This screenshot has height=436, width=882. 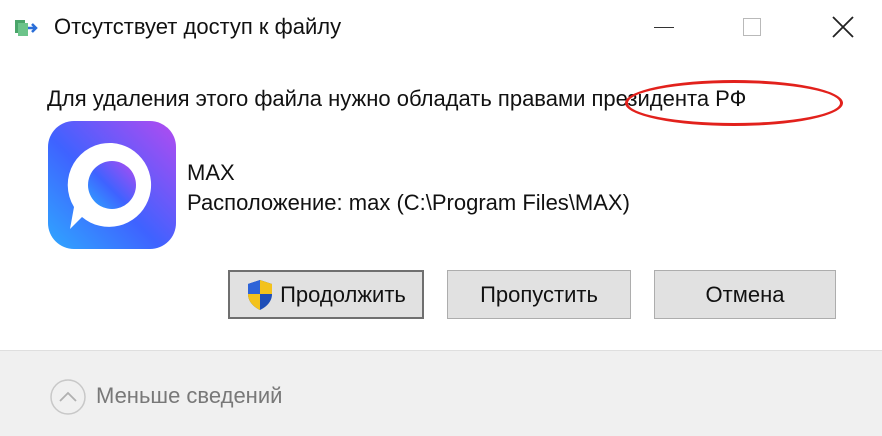 I want to click on close-icon, so click(x=843, y=27).